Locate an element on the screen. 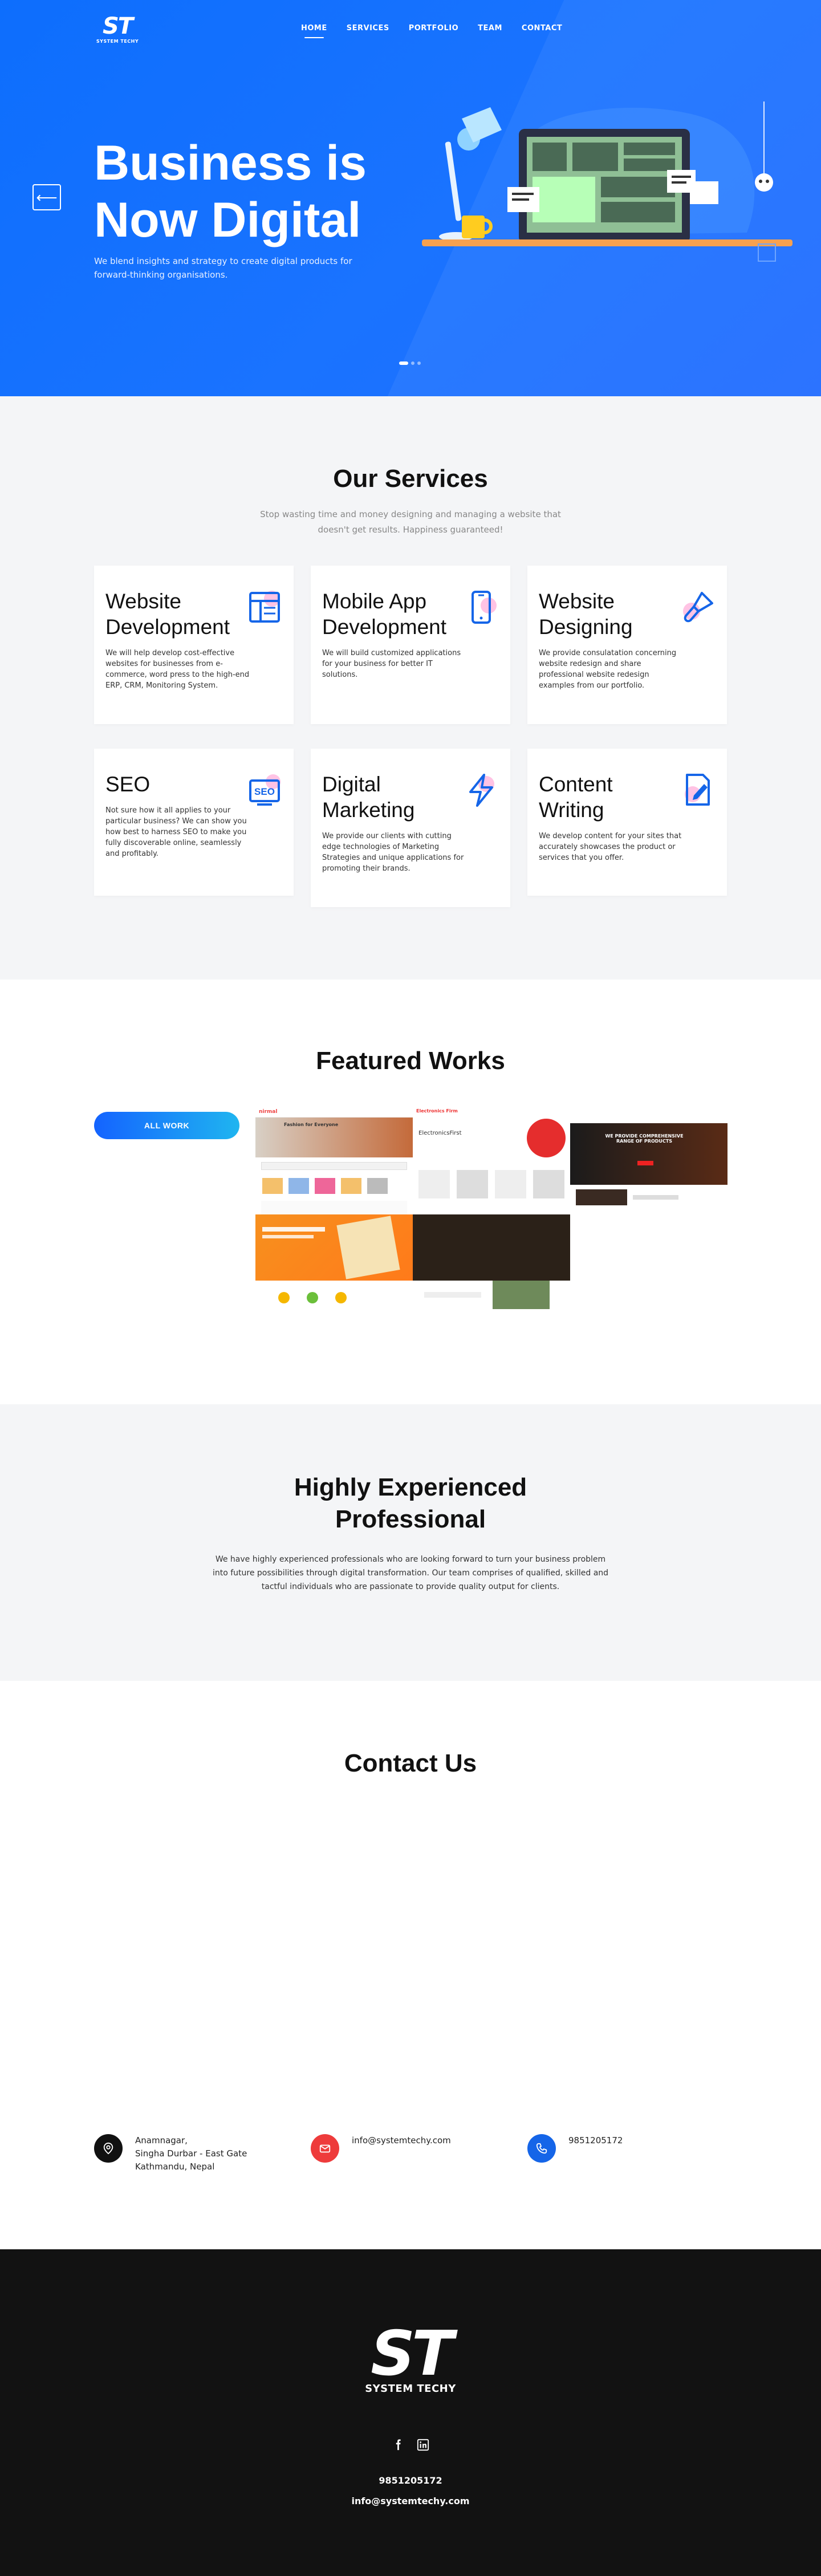  service-title: Digital Marketing is located at coordinates (368, 797).